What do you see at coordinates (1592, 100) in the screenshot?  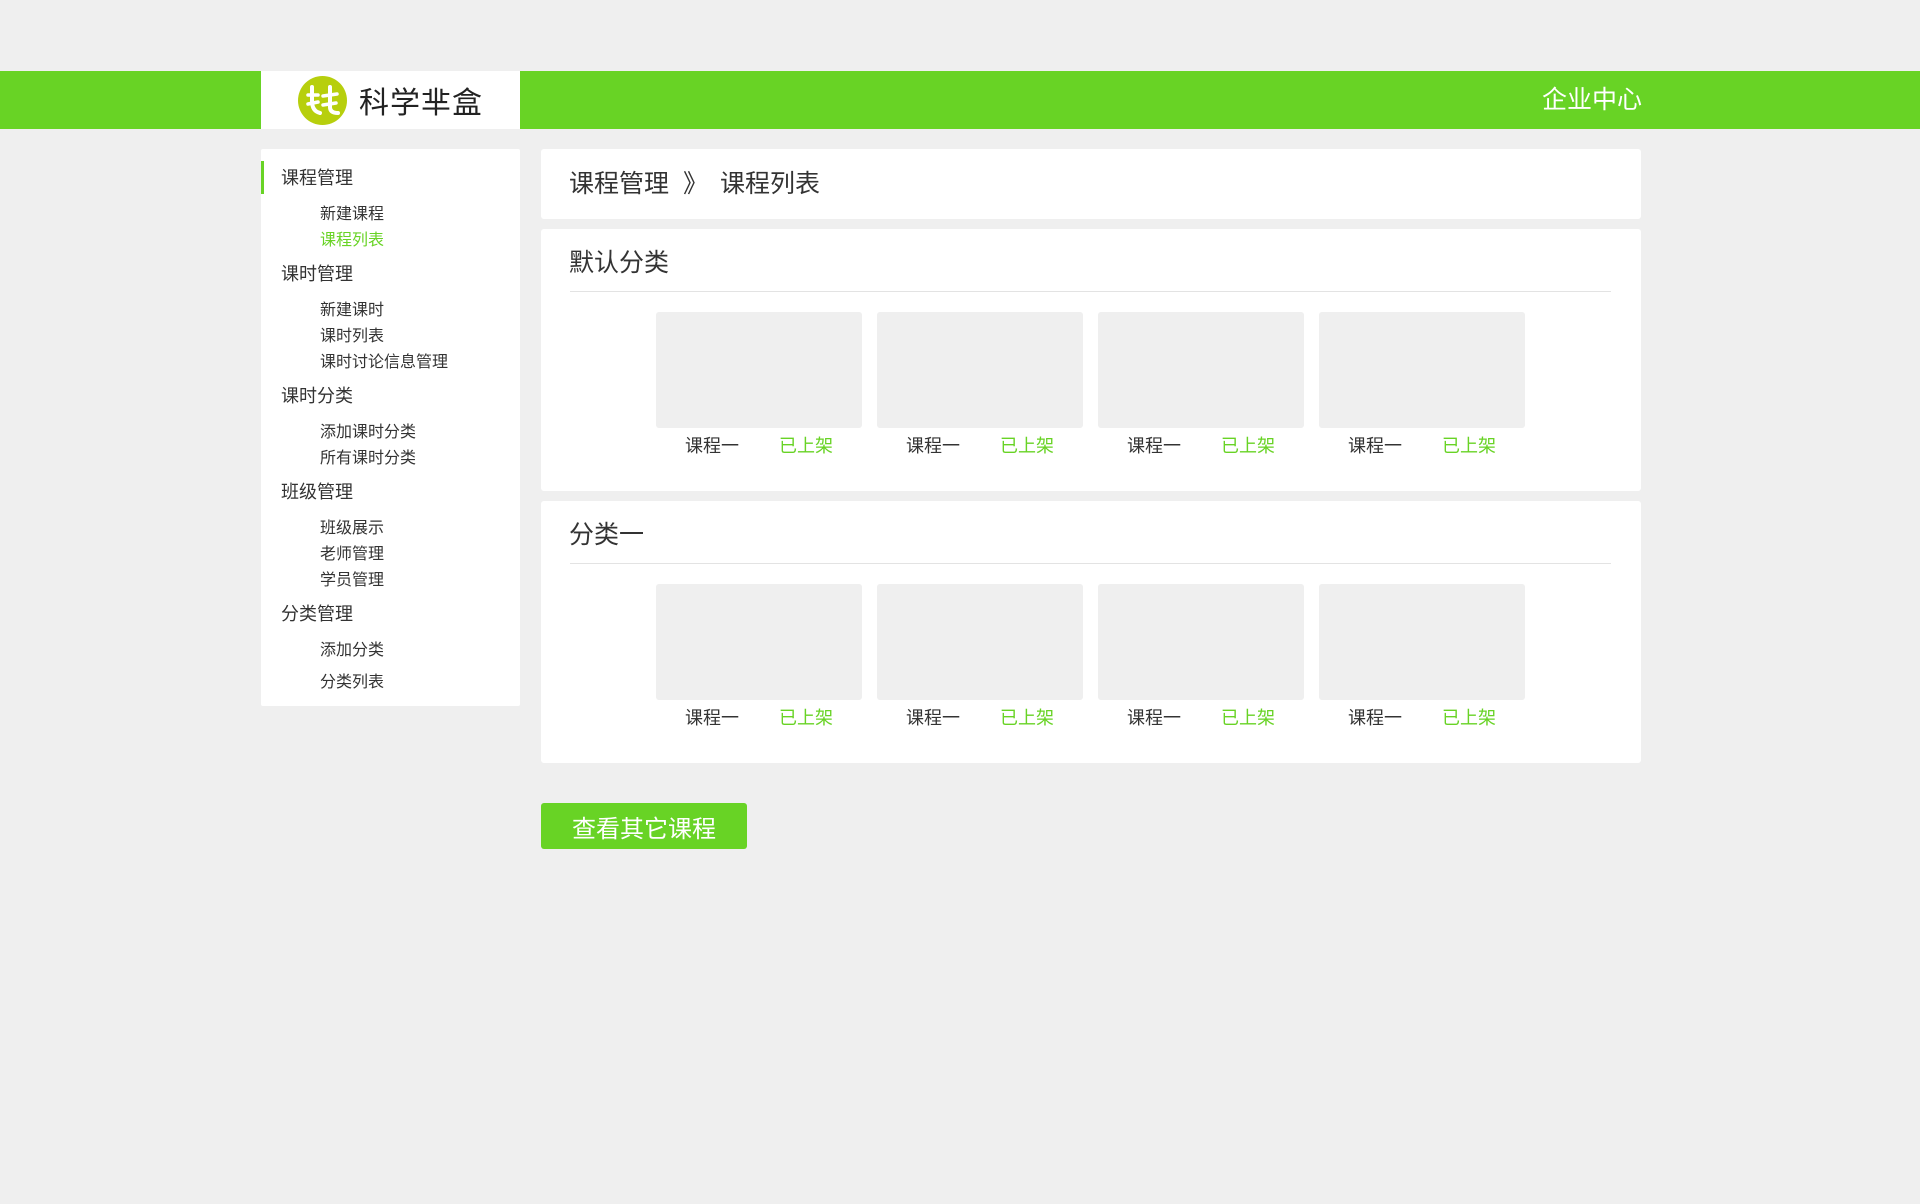 I see `enterprise-center-link: 企业中心` at bounding box center [1592, 100].